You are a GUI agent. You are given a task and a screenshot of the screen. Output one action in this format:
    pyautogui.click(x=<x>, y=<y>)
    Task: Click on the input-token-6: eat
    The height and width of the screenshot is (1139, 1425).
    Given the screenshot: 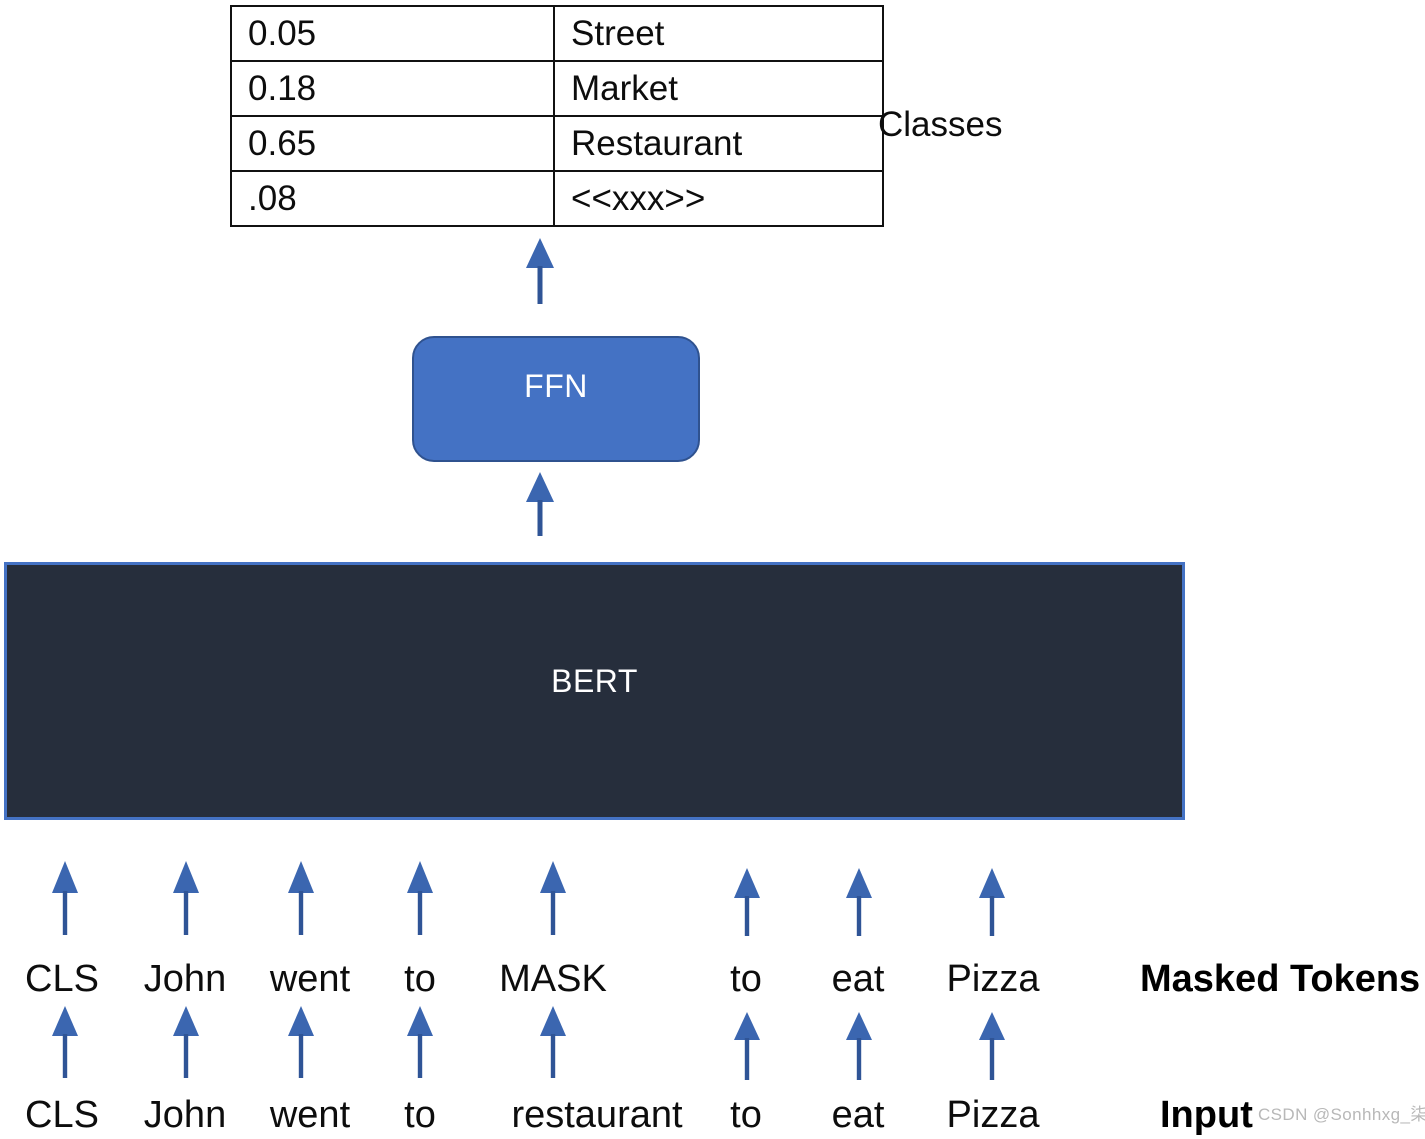 What is the action you would take?
    pyautogui.click(x=858, y=1115)
    